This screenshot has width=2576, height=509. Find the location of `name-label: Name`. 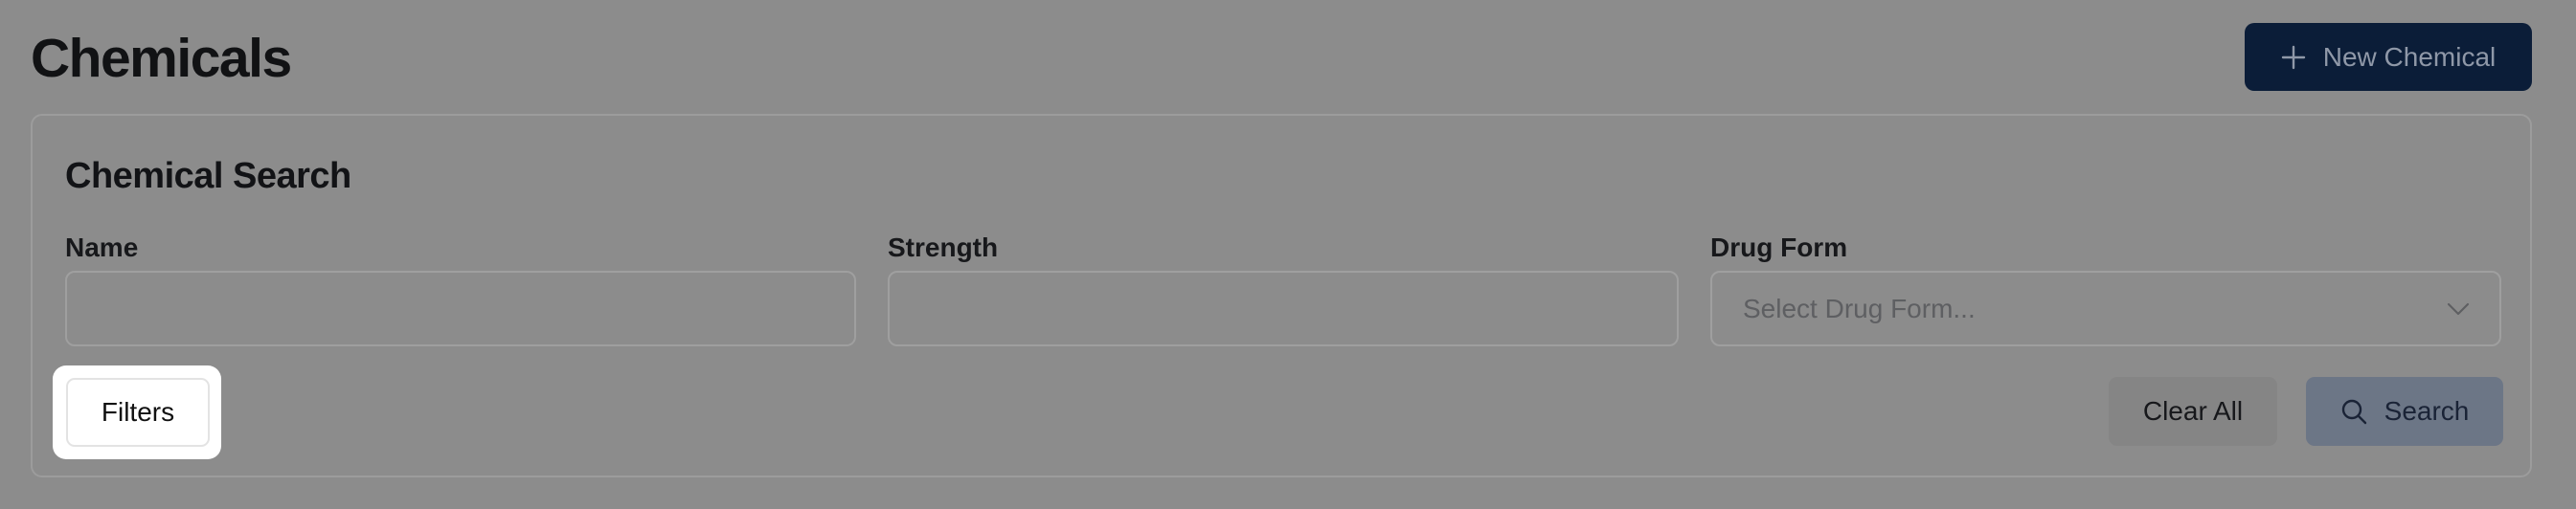

name-label: Name is located at coordinates (102, 247).